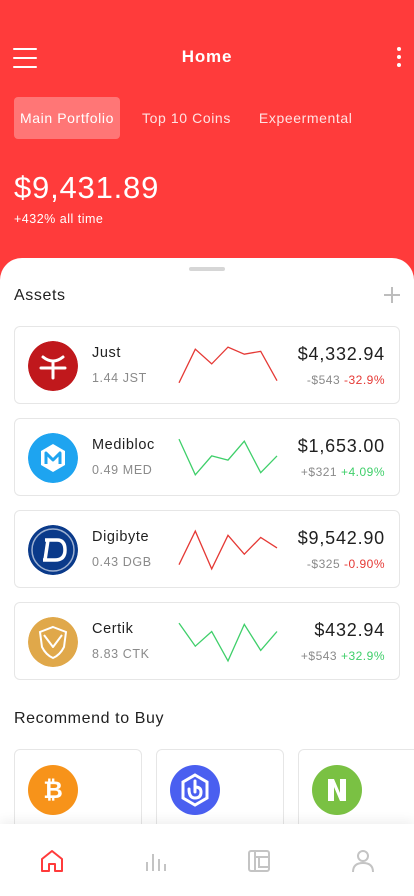 The image size is (414, 896). Describe the element at coordinates (53, 458) in the screenshot. I see `medibloc-logo-icon` at that location.